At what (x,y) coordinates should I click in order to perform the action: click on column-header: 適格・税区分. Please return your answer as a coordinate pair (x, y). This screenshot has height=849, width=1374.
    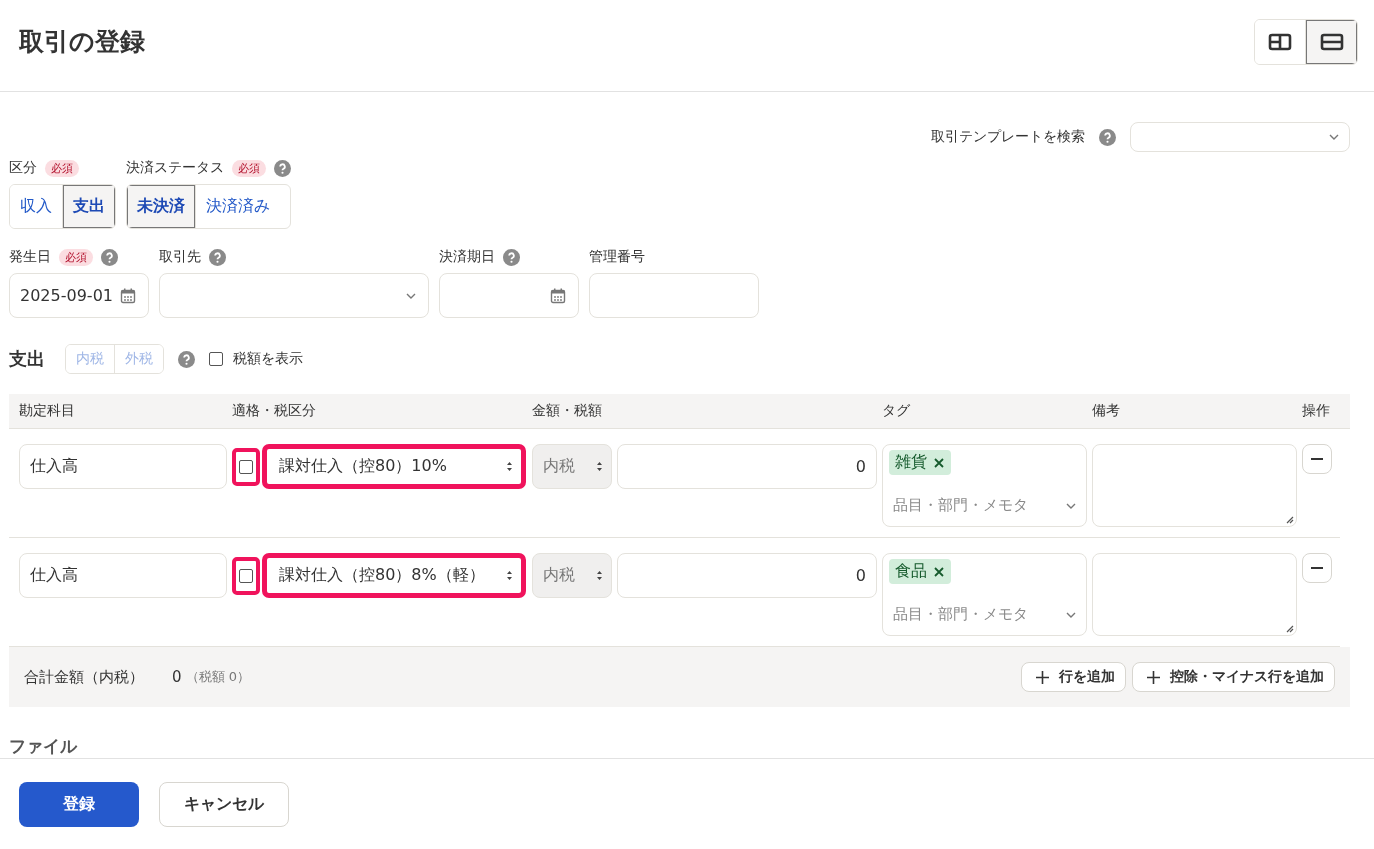
    Looking at the image, I should click on (274, 411).